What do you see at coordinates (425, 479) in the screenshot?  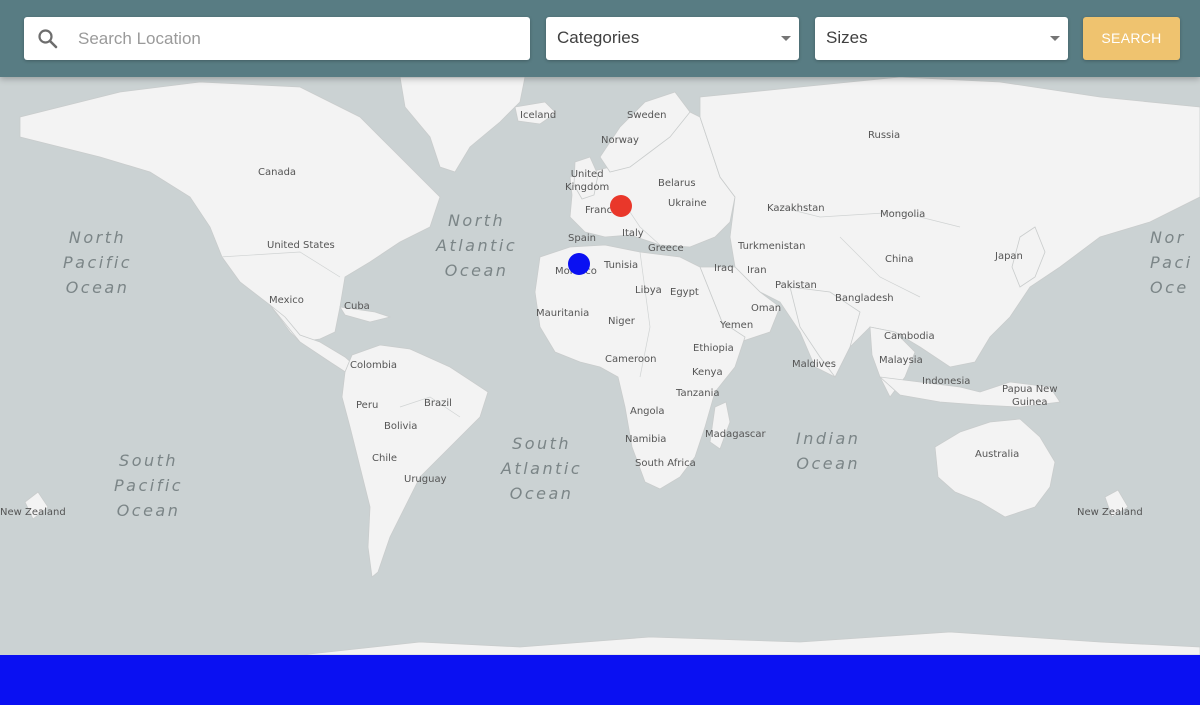 I see `map-label: Uruguay` at bounding box center [425, 479].